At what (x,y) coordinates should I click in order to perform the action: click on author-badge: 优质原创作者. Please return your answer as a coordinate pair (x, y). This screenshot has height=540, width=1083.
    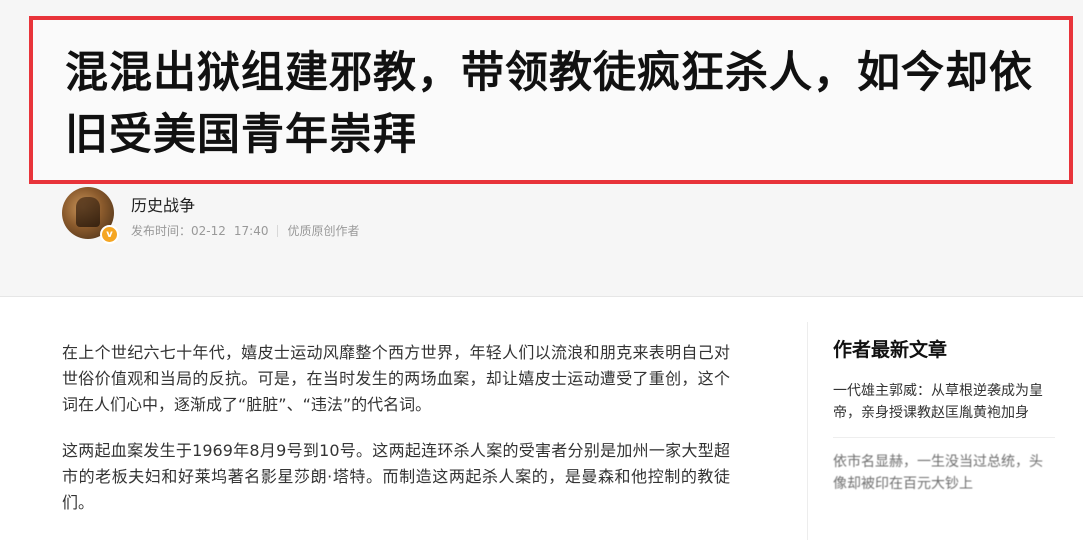
    Looking at the image, I should click on (323, 231).